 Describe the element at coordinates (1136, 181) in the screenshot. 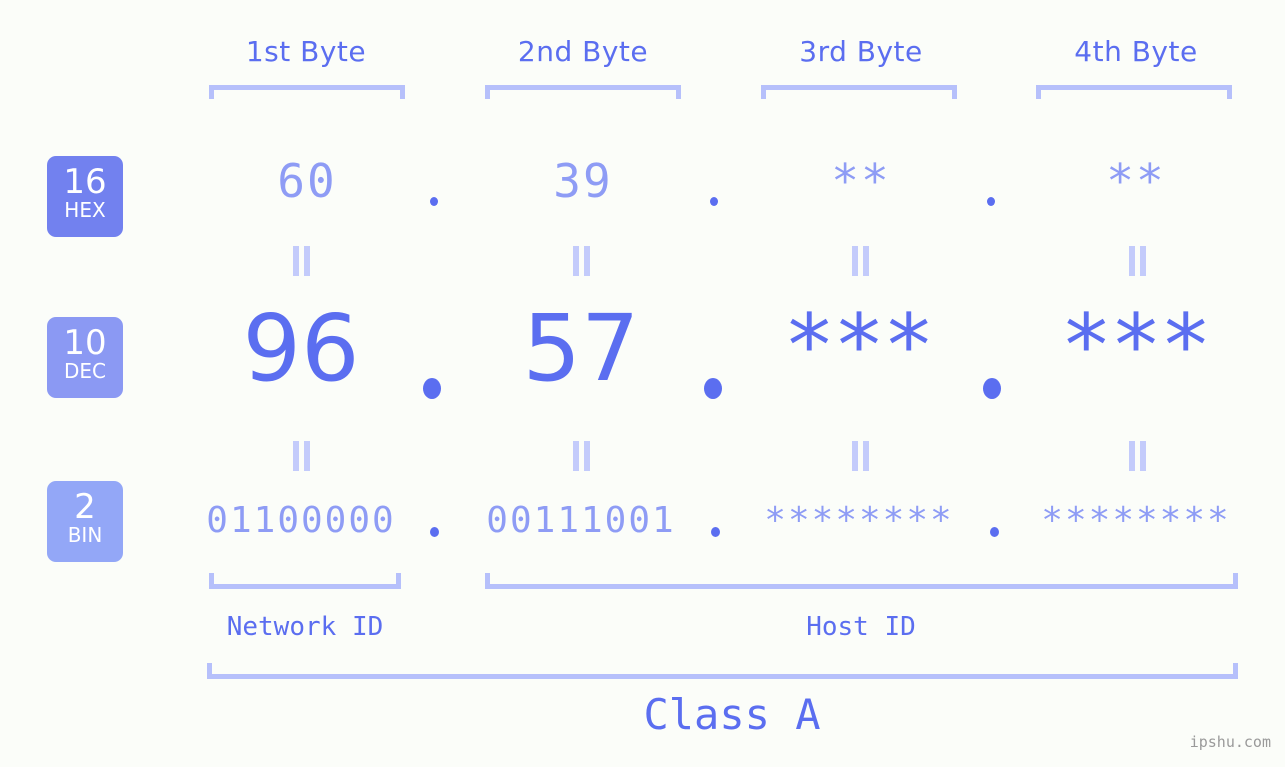

I see `hex-byte-4: **` at that location.